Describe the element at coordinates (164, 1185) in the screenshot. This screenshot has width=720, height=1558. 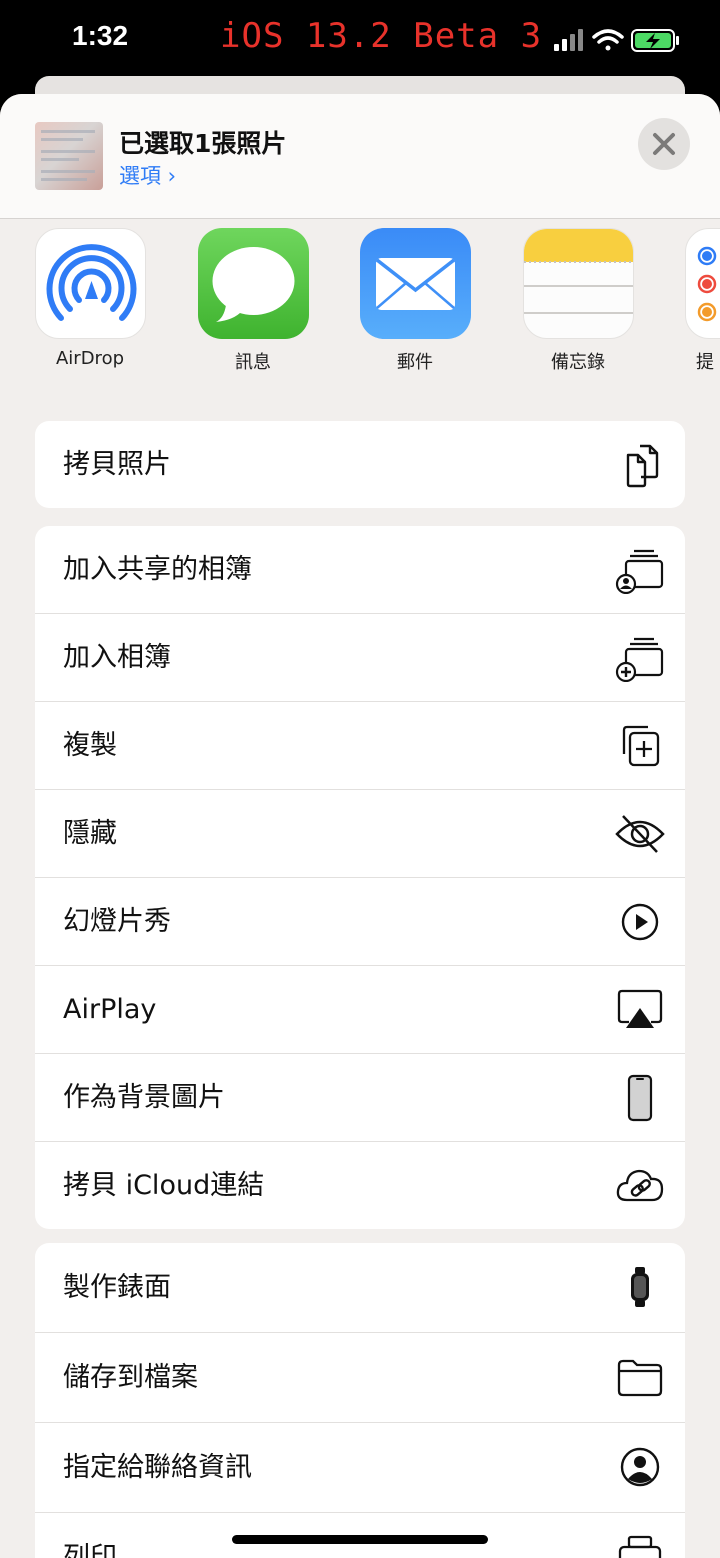
I see `action-label: 拷貝 iCloud連結` at that location.